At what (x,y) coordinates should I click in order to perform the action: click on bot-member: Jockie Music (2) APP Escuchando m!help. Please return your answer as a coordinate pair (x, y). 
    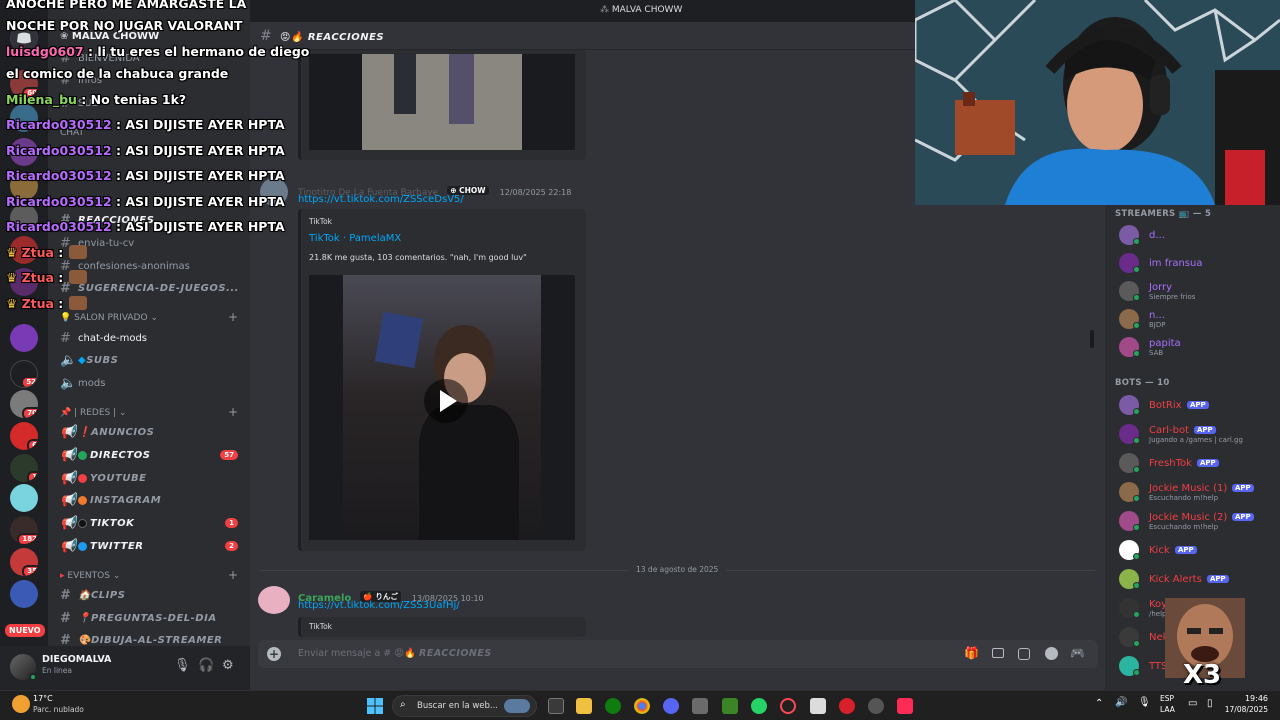
    Looking at the image, I should click on (1199, 521).